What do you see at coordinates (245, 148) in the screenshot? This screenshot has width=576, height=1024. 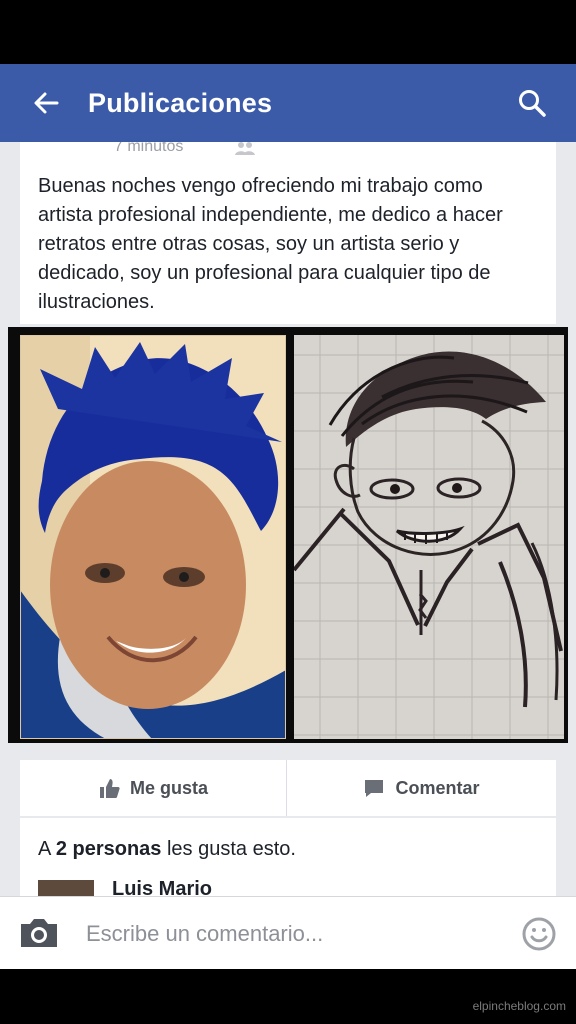 I see `friends-icon` at bounding box center [245, 148].